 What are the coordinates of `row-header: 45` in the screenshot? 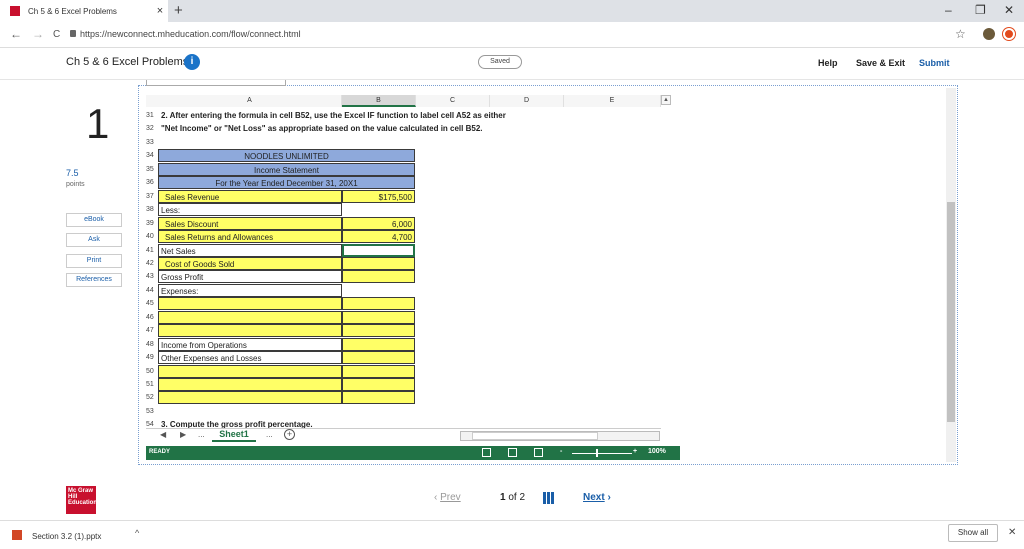 It's located at (152, 303).